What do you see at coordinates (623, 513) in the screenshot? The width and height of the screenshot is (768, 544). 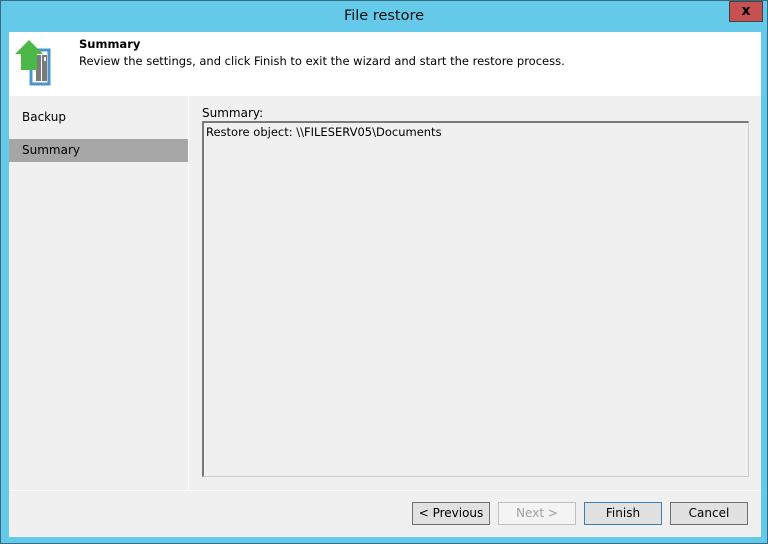 I see `finish-button: Finish` at bounding box center [623, 513].